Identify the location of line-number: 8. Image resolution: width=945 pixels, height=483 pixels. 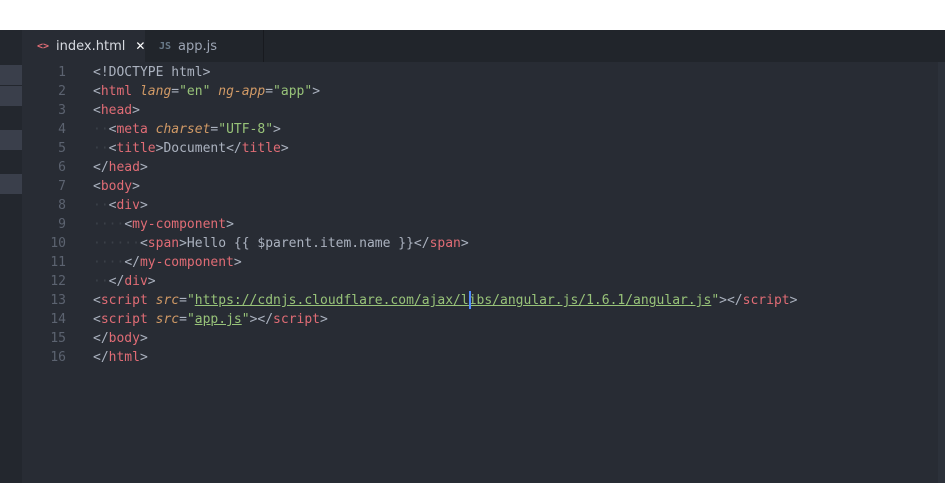
(62, 205).